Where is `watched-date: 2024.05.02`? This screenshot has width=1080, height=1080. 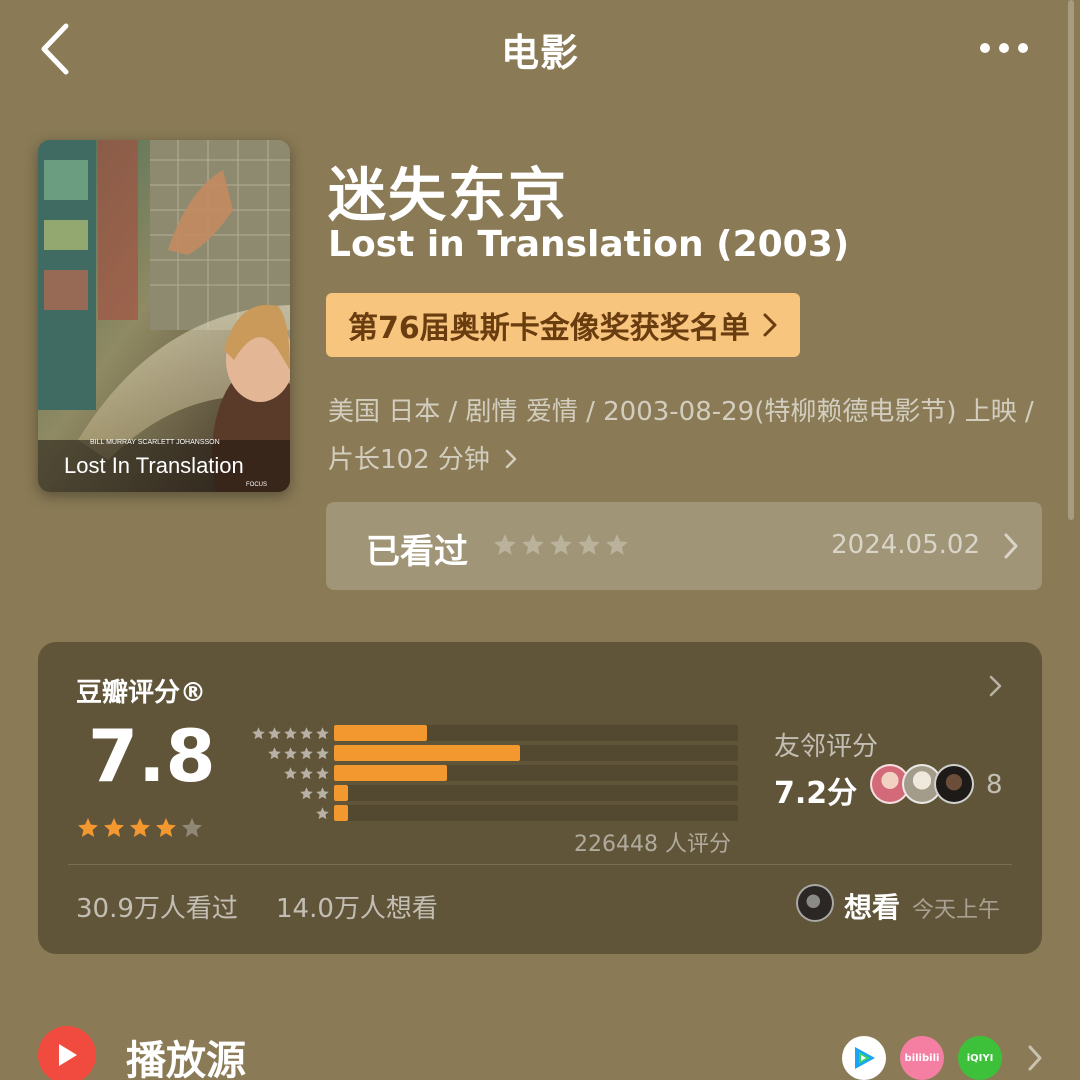 watched-date: 2024.05.02 is located at coordinates (905, 545).